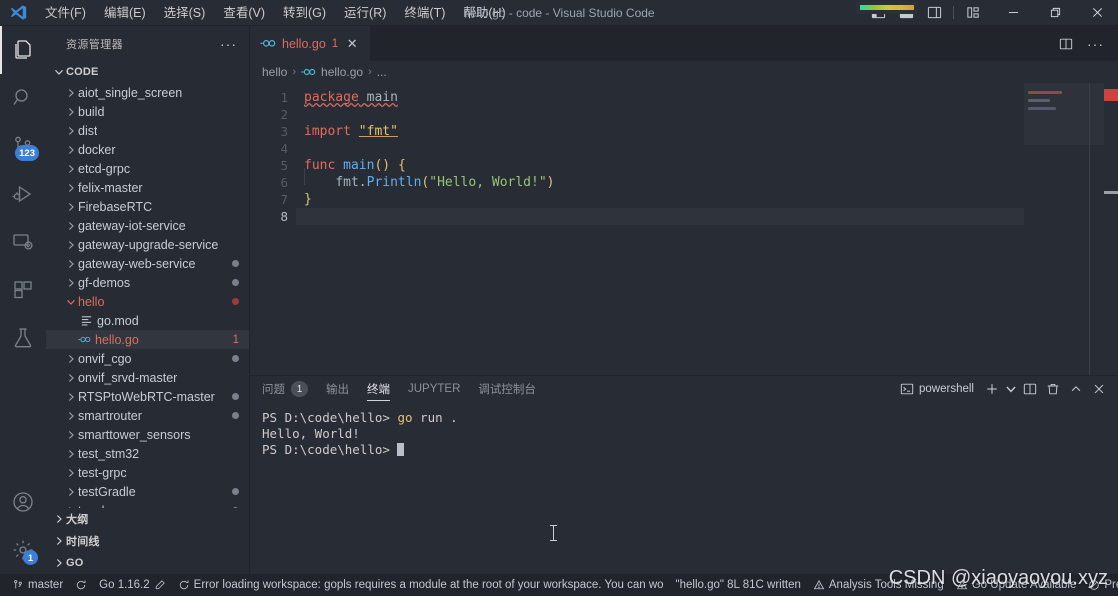  What do you see at coordinates (185, 13) in the screenshot?
I see `menu-selection: 选择(S)` at bounding box center [185, 13].